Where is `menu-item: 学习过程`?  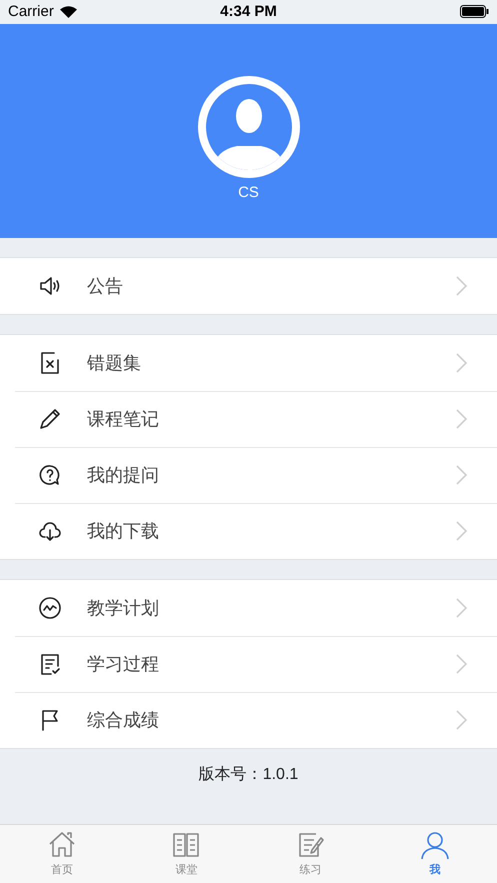
menu-item: 学习过程 is located at coordinates (248, 664).